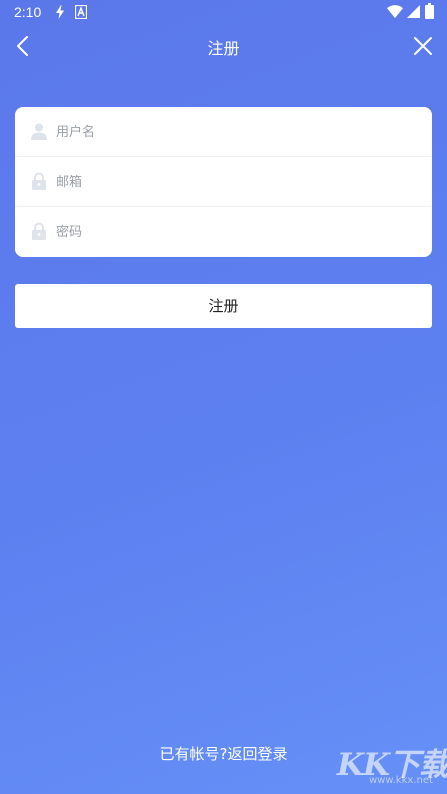 The width and height of the screenshot is (447, 794). What do you see at coordinates (28, 12) in the screenshot?
I see `status-time: 2:10` at bounding box center [28, 12].